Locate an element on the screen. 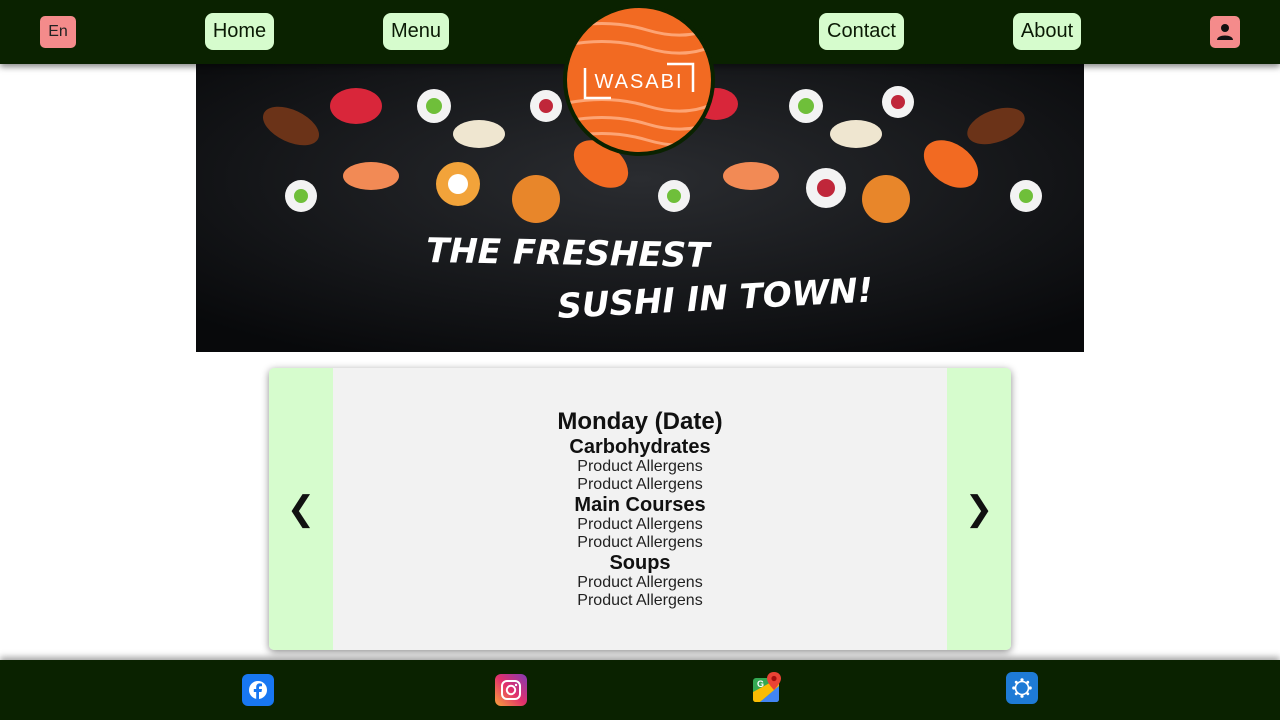  instagram-icon is located at coordinates (511, 690).